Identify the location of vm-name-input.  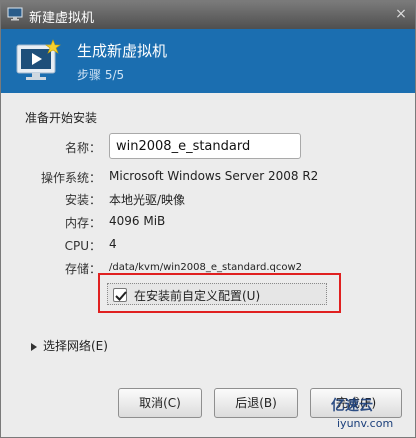
(205, 146).